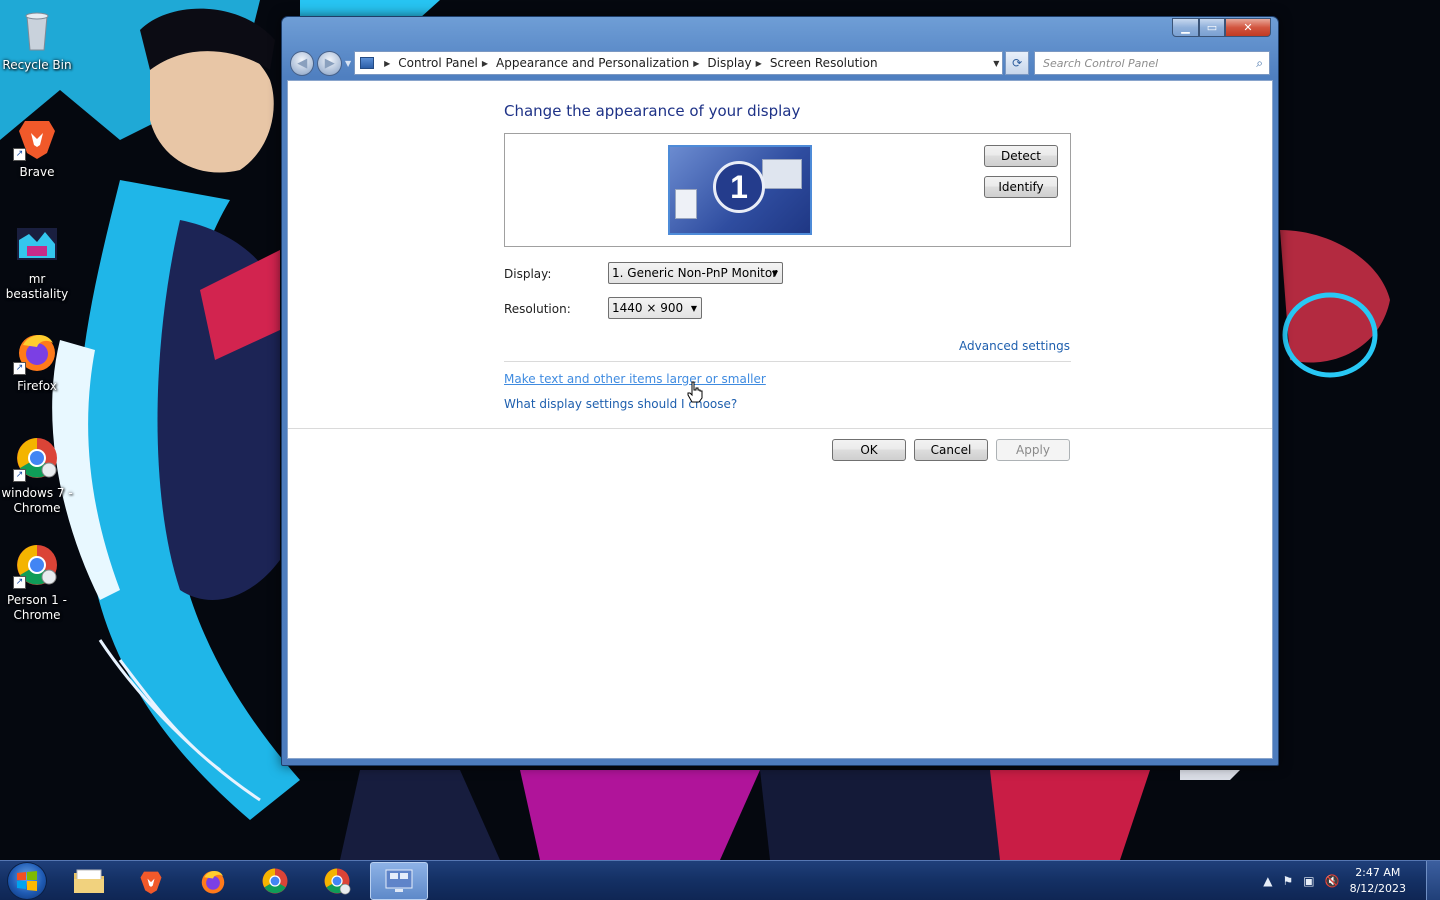 The image size is (1440, 900). Describe the element at coordinates (37, 172) in the screenshot. I see `desktop-icon-label: Brave` at that location.